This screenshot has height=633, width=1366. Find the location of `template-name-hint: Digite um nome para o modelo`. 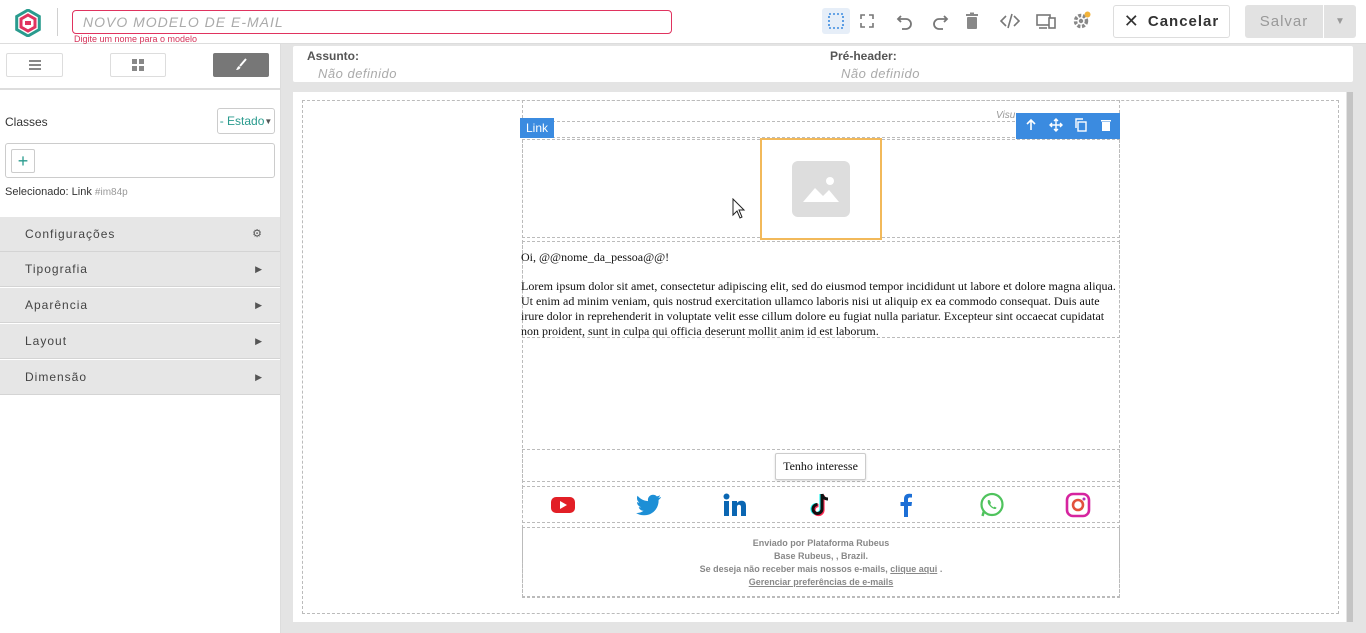

template-name-hint: Digite um nome para o modelo is located at coordinates (136, 39).